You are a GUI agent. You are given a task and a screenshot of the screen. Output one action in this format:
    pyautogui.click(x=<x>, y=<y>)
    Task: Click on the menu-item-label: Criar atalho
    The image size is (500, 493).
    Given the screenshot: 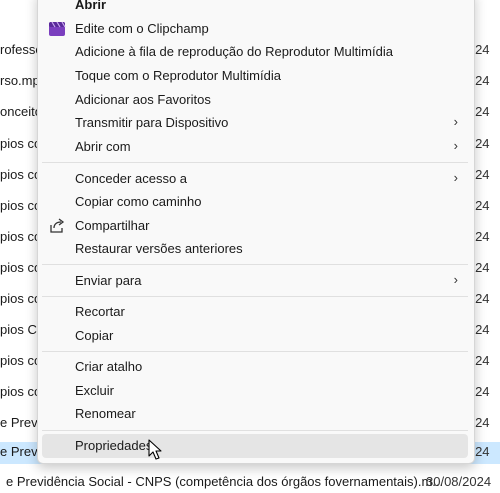 What is the action you would take?
    pyautogui.click(x=109, y=366)
    